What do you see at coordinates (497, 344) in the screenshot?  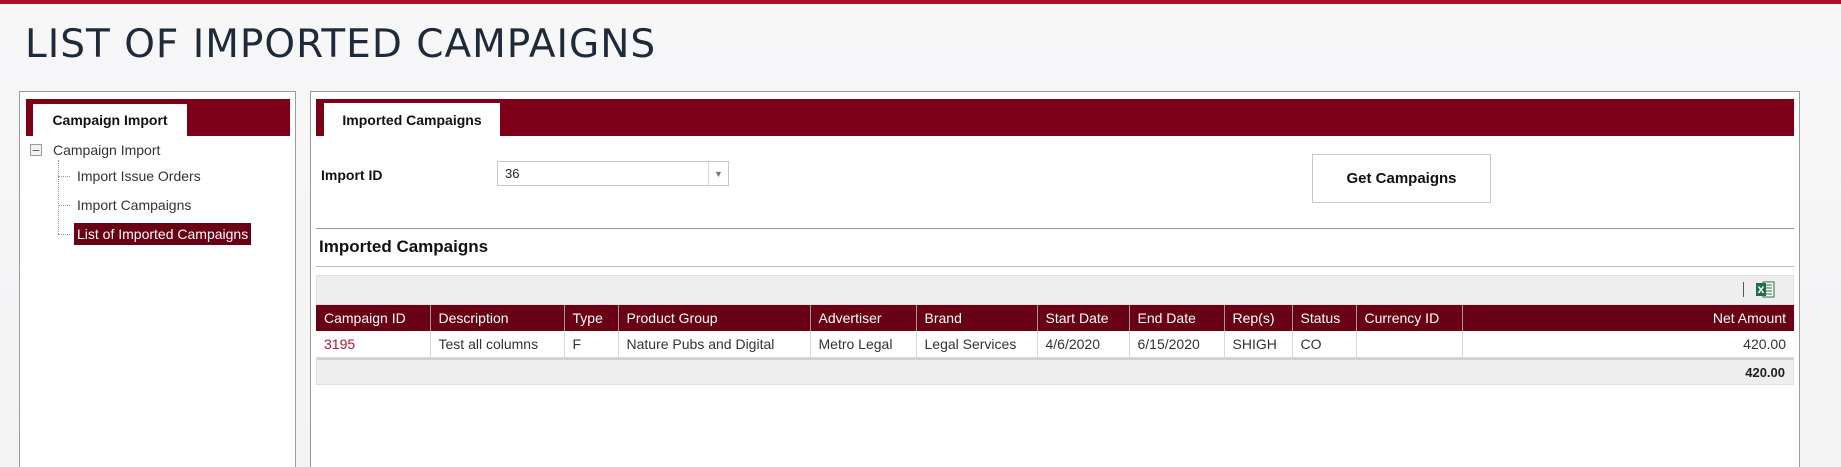 I see `cell-description: Test all columns` at bounding box center [497, 344].